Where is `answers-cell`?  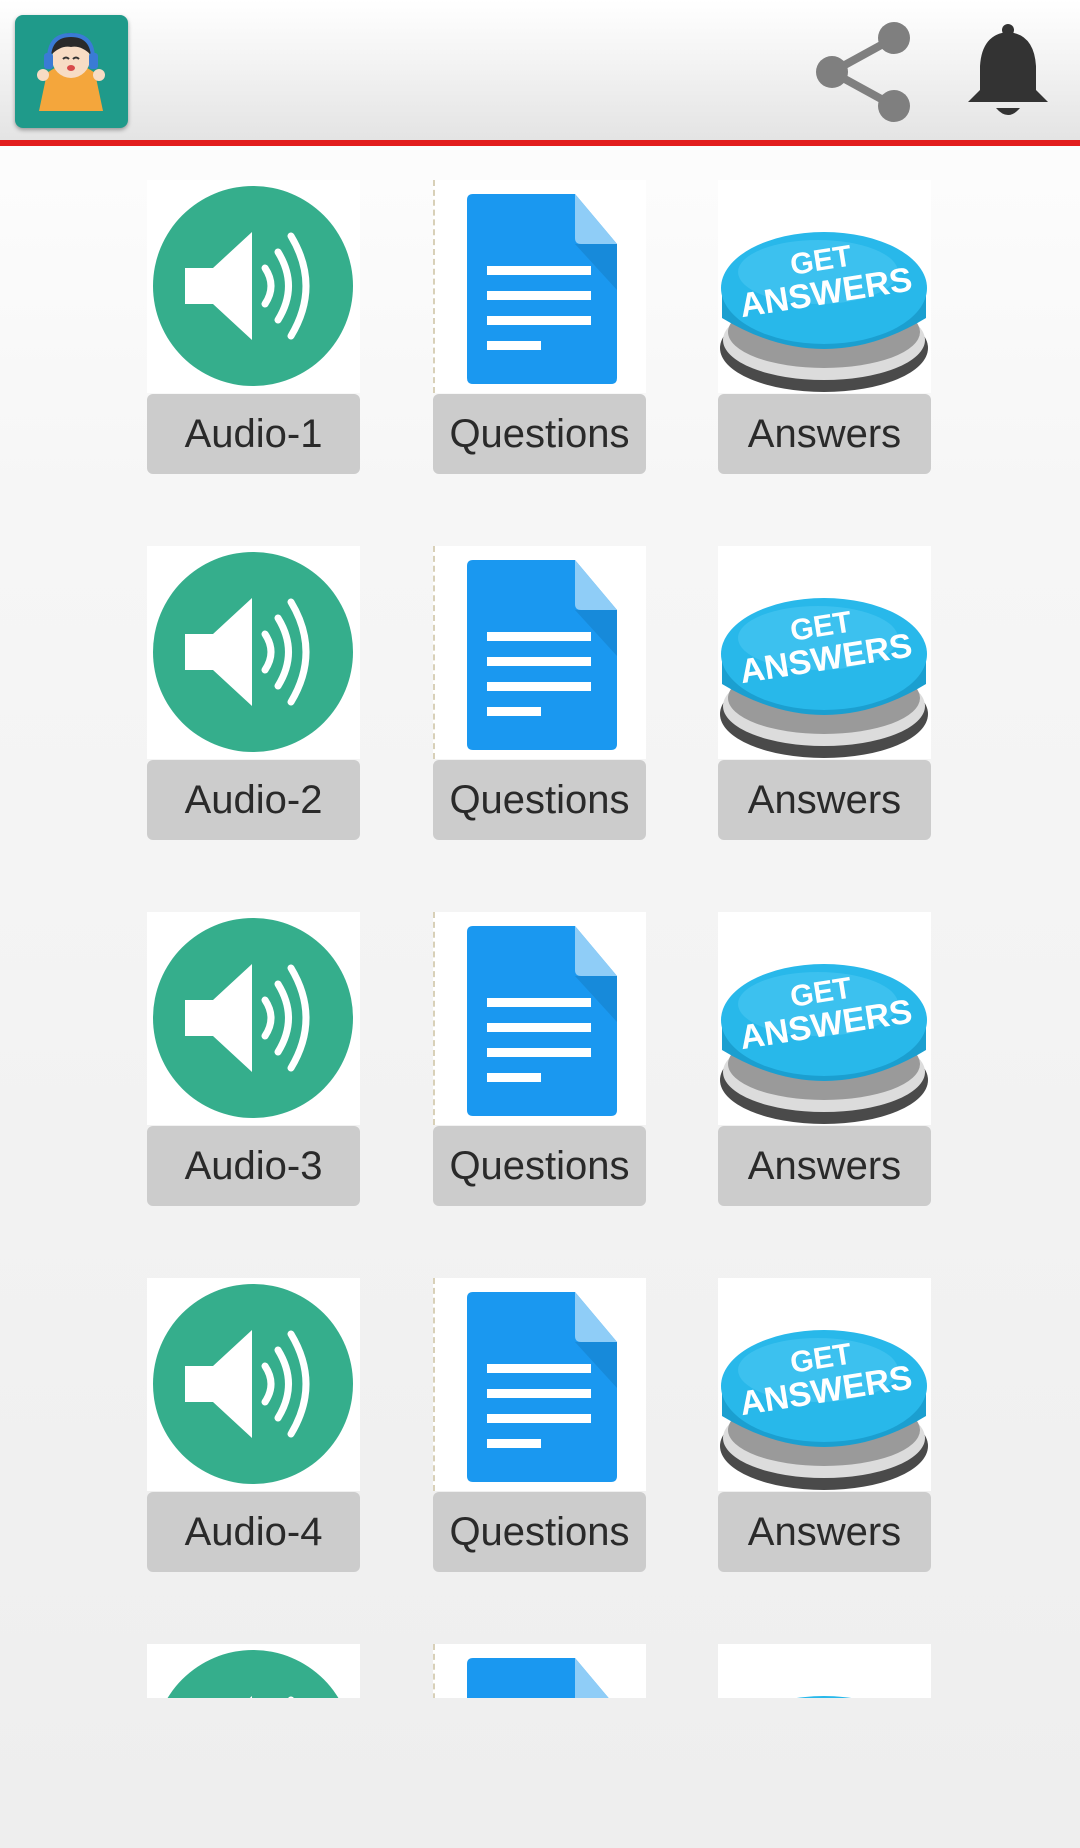
answers-cell is located at coordinates (824, 1671).